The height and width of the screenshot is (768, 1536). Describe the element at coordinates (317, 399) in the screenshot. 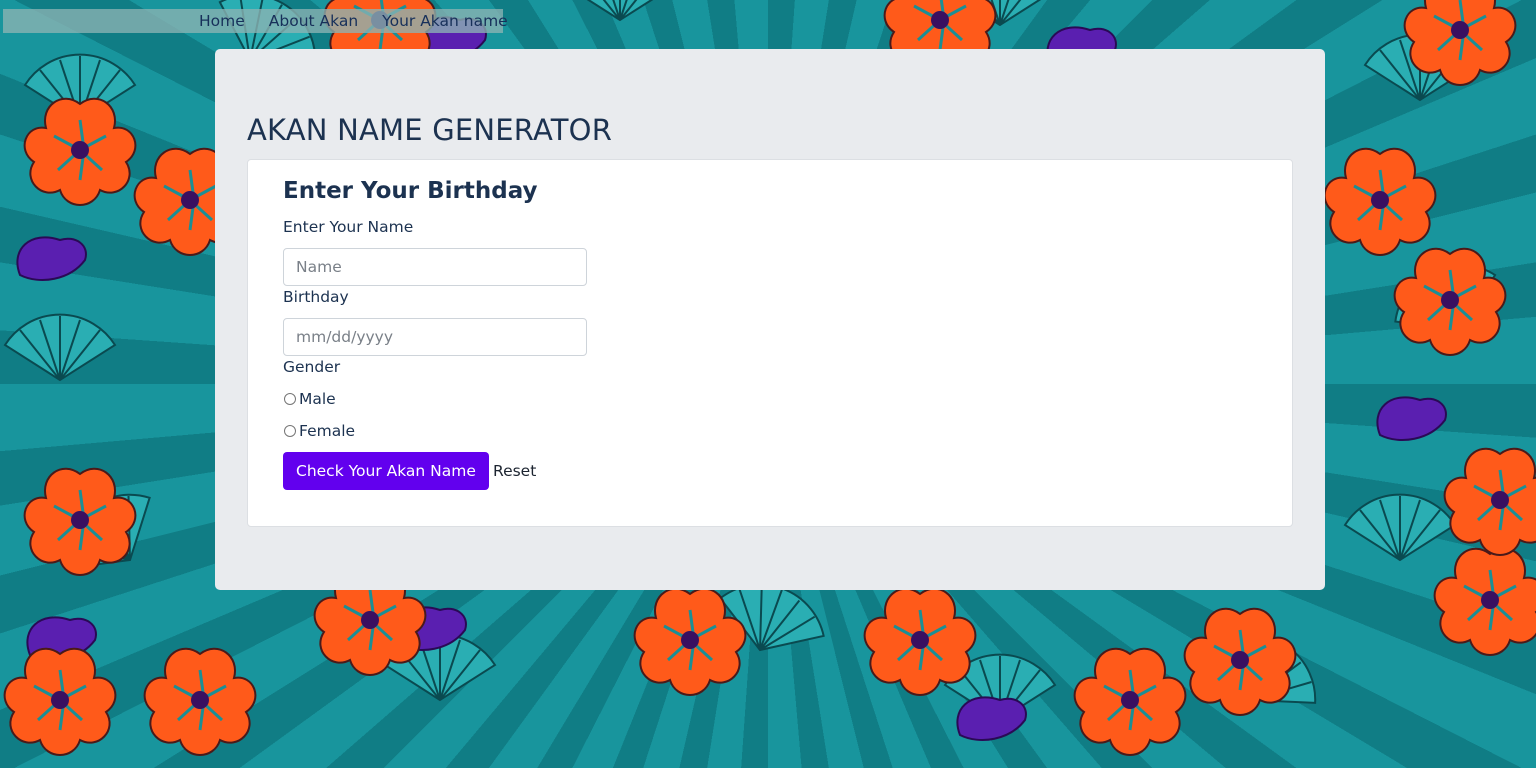

I see `male-radio-label: Male` at that location.